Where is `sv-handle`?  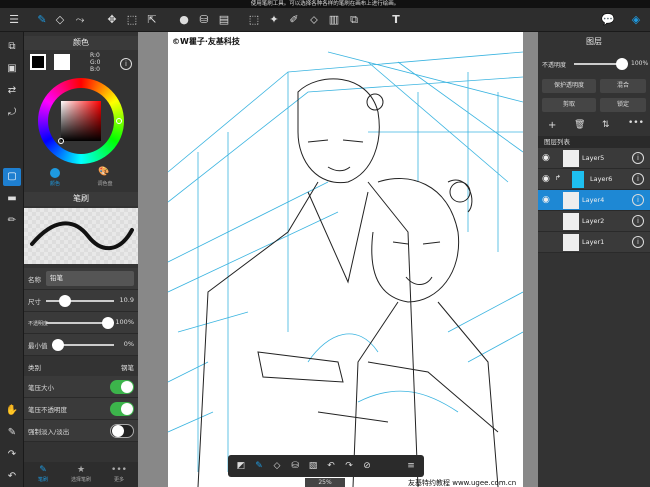 sv-handle is located at coordinates (61, 141).